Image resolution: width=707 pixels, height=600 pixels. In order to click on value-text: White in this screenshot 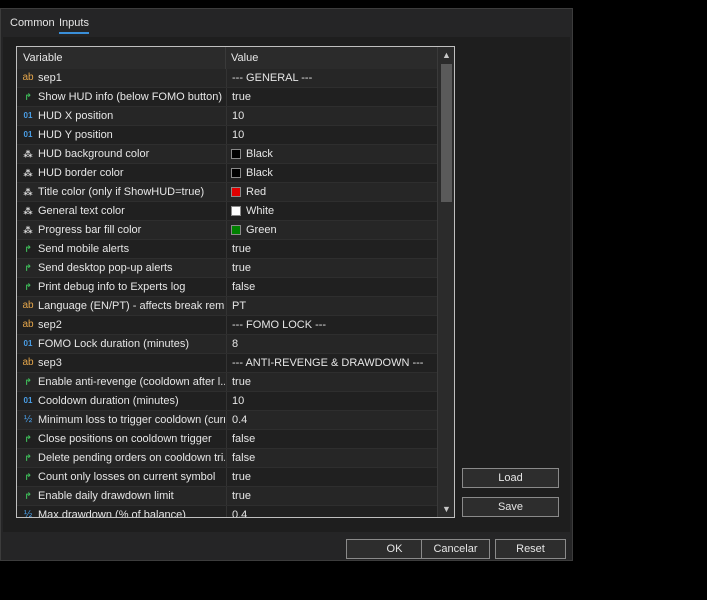, I will do `click(260, 211)`.